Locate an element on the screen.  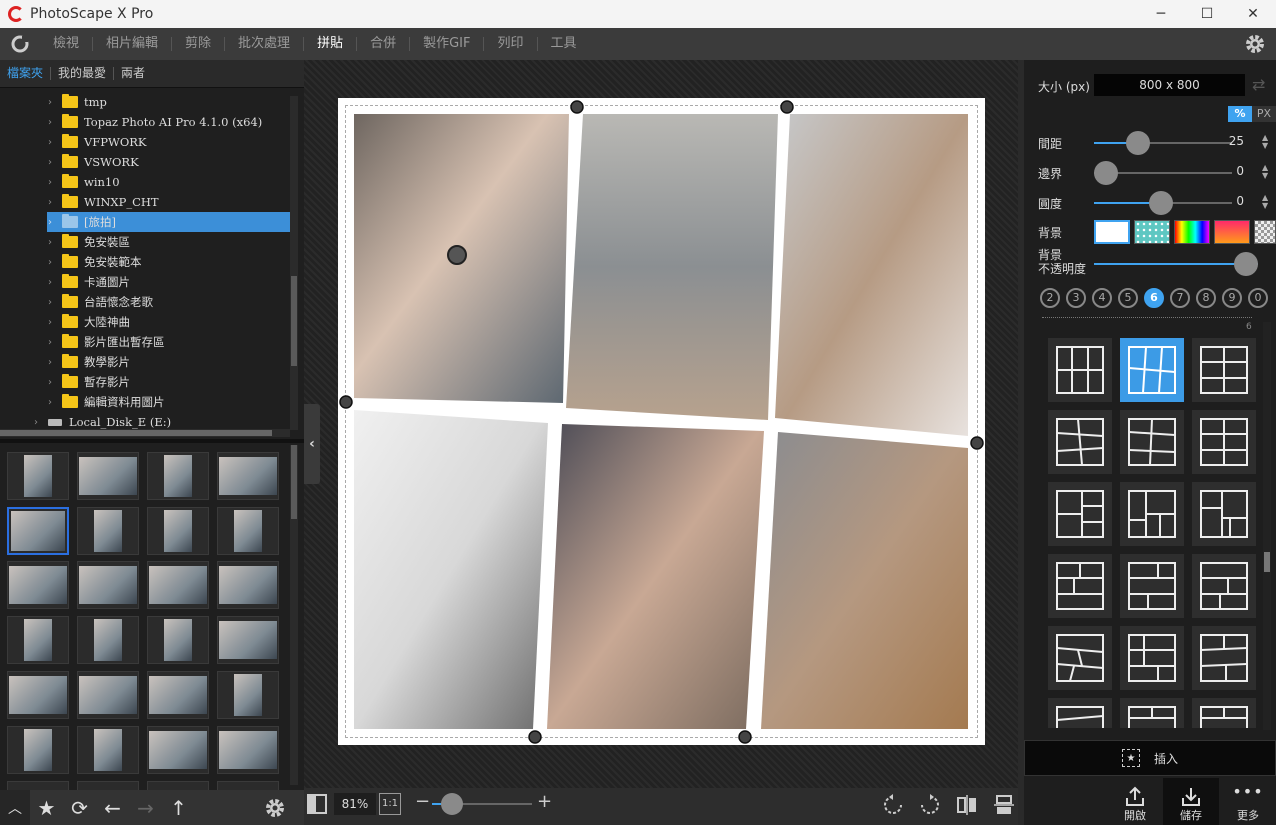
tree-folder-item: › 免安裝範本 is located at coordinates (145, 262).